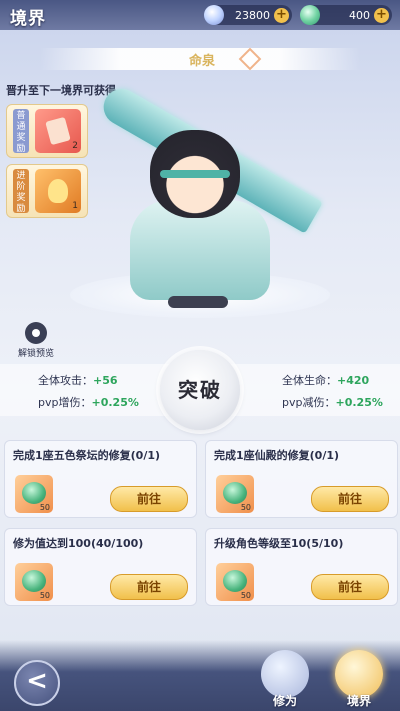 The height and width of the screenshot is (711, 400). What do you see at coordinates (359, 15) in the screenshot?
I see `jade-amount: 400` at bounding box center [359, 15].